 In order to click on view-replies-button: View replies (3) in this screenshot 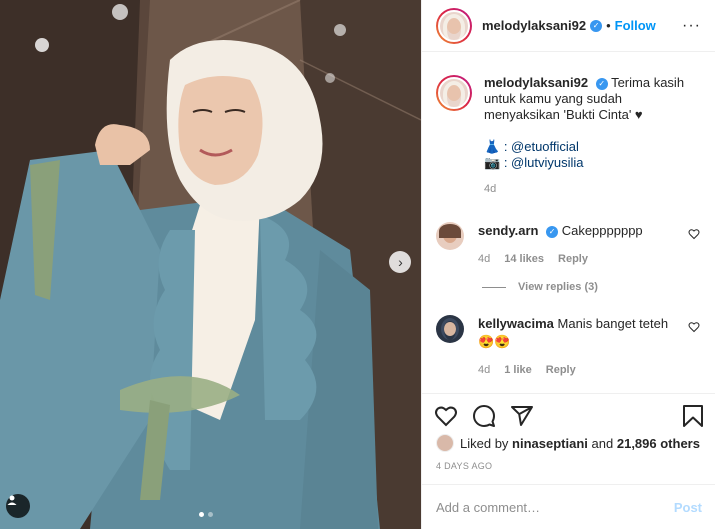, I will do `click(540, 287)`.